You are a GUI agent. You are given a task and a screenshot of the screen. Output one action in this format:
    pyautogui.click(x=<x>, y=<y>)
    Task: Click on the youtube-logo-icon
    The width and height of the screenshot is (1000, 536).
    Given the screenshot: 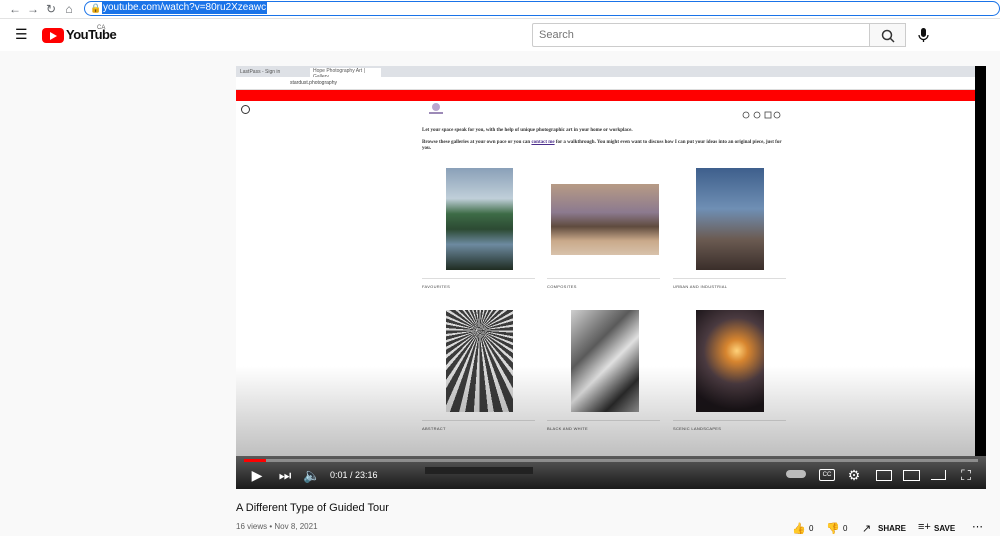 What is the action you would take?
    pyautogui.click(x=53, y=35)
    